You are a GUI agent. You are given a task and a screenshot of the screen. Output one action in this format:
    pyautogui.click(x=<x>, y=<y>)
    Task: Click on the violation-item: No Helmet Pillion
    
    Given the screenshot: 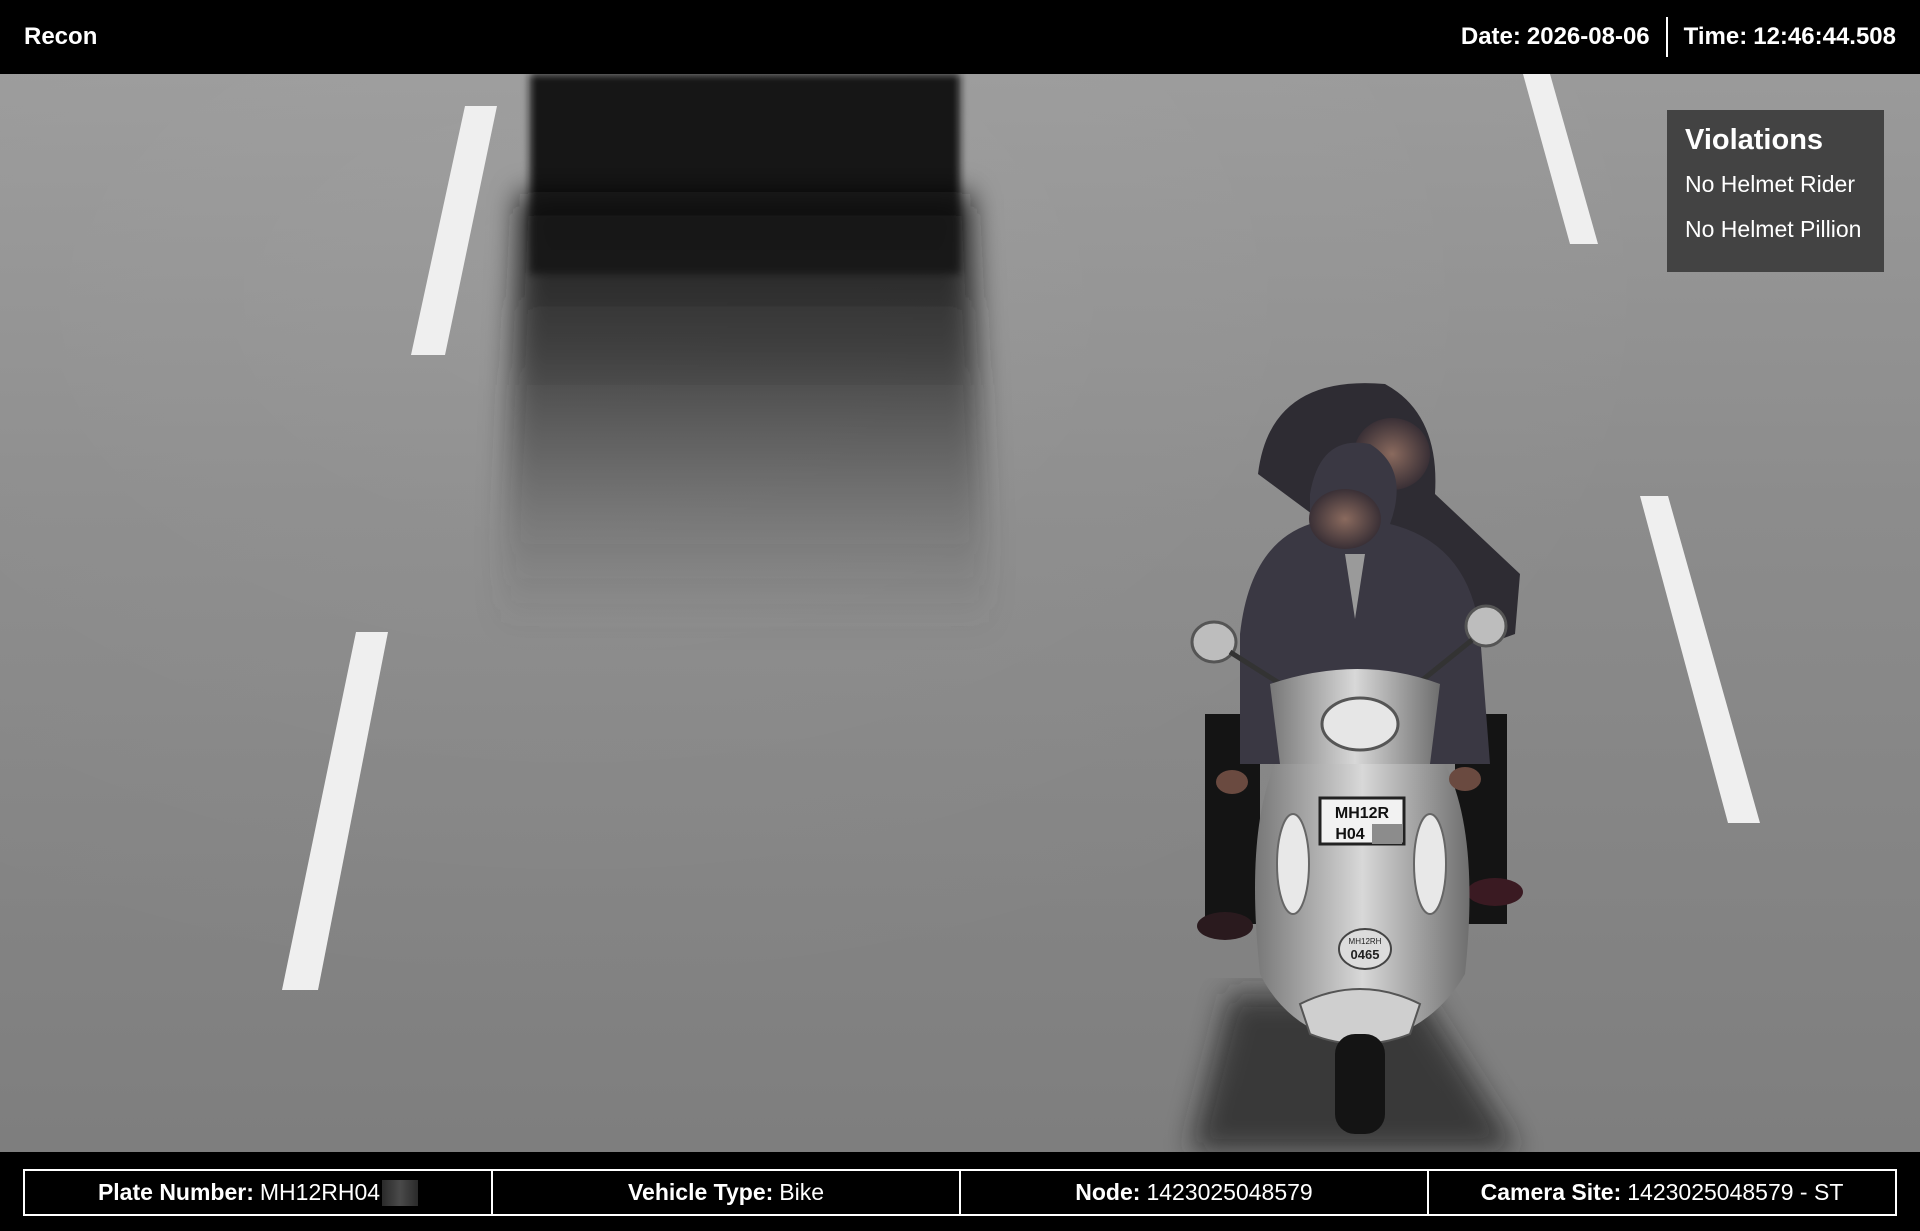 What is the action you would take?
    pyautogui.click(x=1773, y=229)
    